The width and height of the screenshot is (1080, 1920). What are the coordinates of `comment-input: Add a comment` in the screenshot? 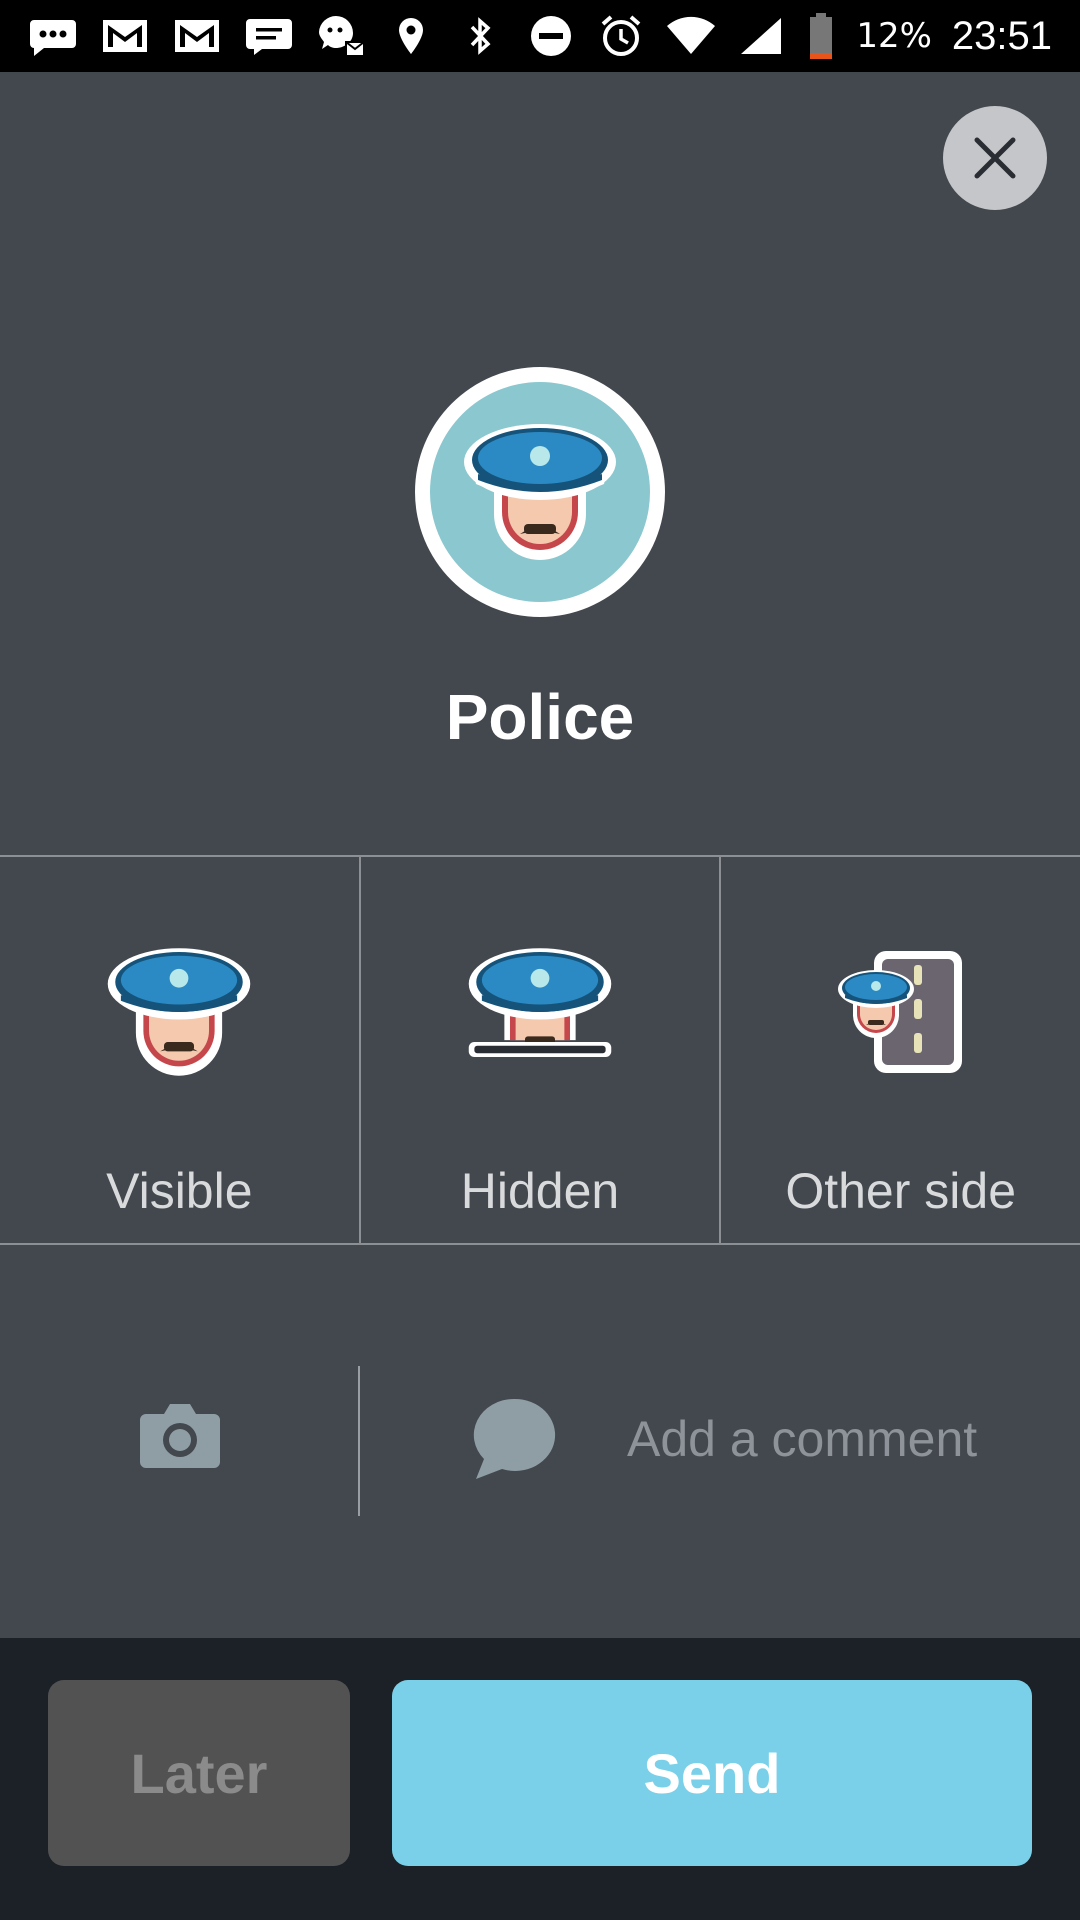 It's located at (802, 1439).